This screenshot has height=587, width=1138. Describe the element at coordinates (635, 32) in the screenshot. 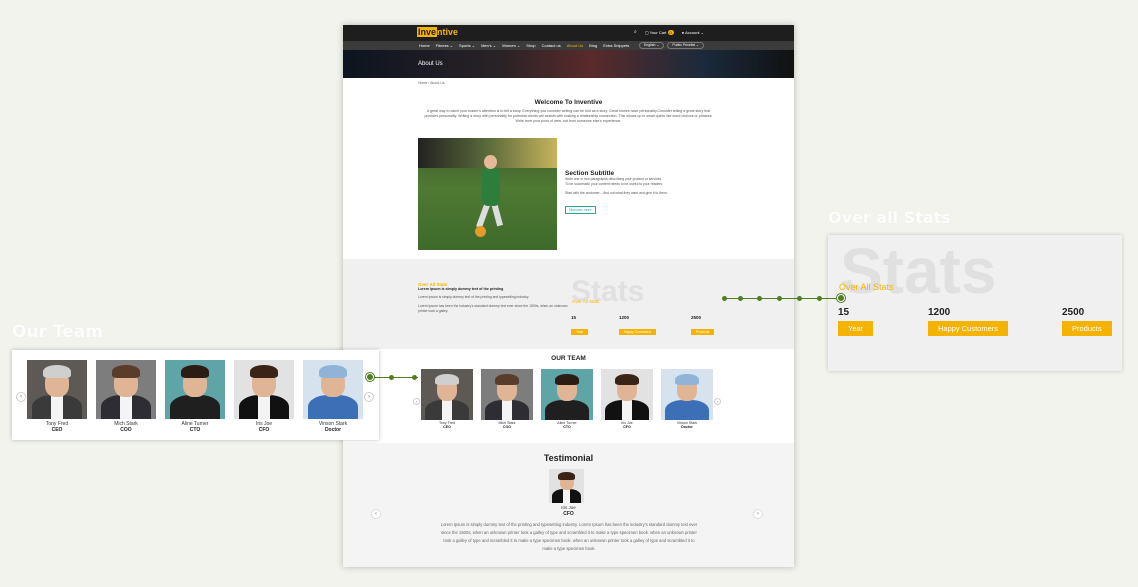

I see `search-icon: ⌕` at that location.